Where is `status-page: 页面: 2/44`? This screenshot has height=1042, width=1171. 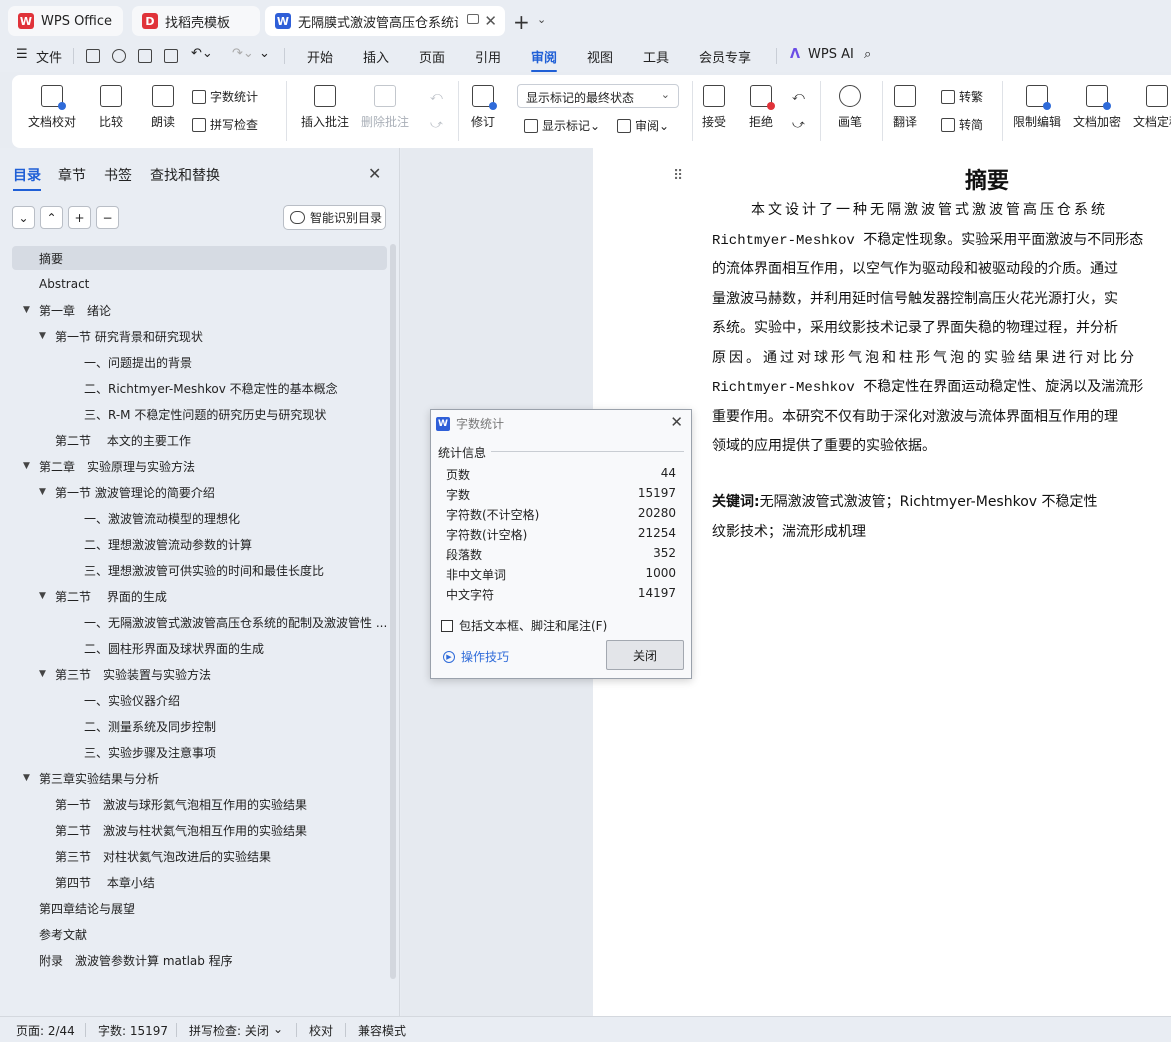 status-page: 页面: 2/44 is located at coordinates (45, 1030).